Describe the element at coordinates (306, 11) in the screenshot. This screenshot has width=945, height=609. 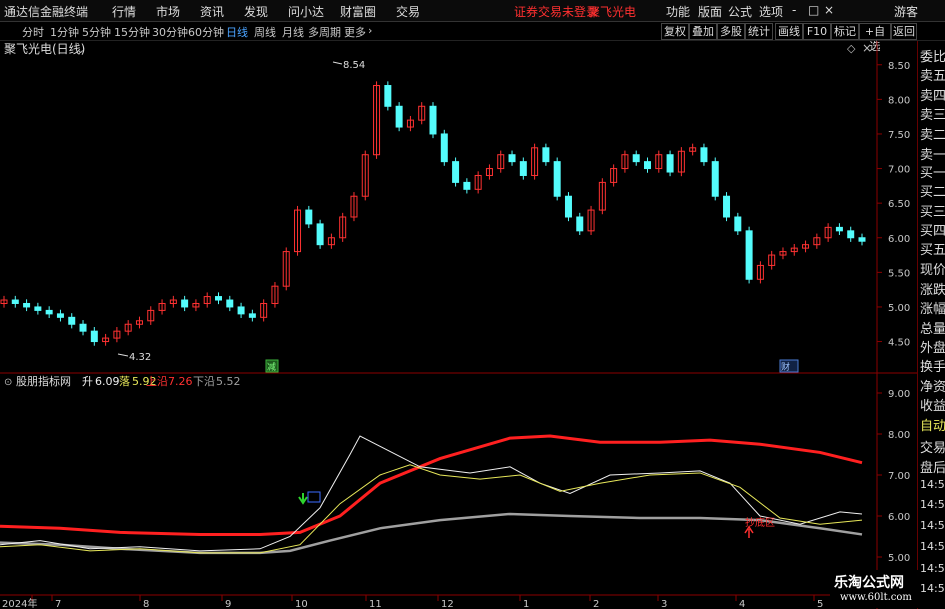
I see `menu-item-ask: 问小达` at that location.